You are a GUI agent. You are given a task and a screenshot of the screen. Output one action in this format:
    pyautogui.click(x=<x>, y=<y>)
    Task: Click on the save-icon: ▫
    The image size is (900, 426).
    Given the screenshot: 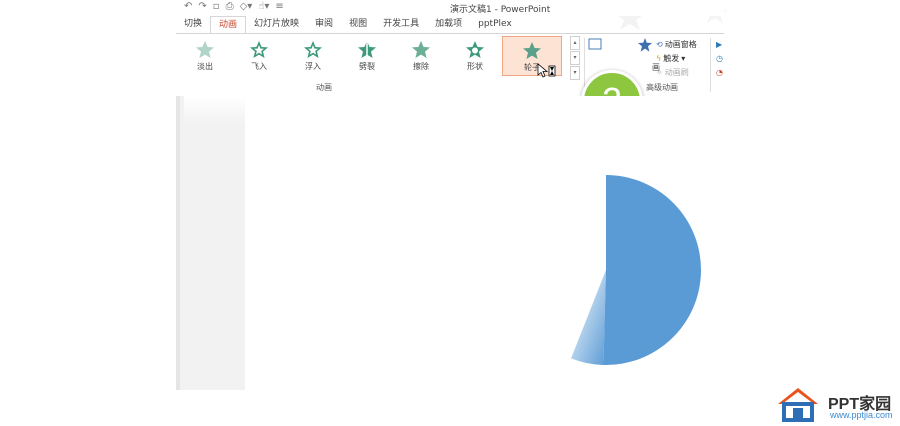 What is the action you would take?
    pyautogui.click(x=216, y=7)
    